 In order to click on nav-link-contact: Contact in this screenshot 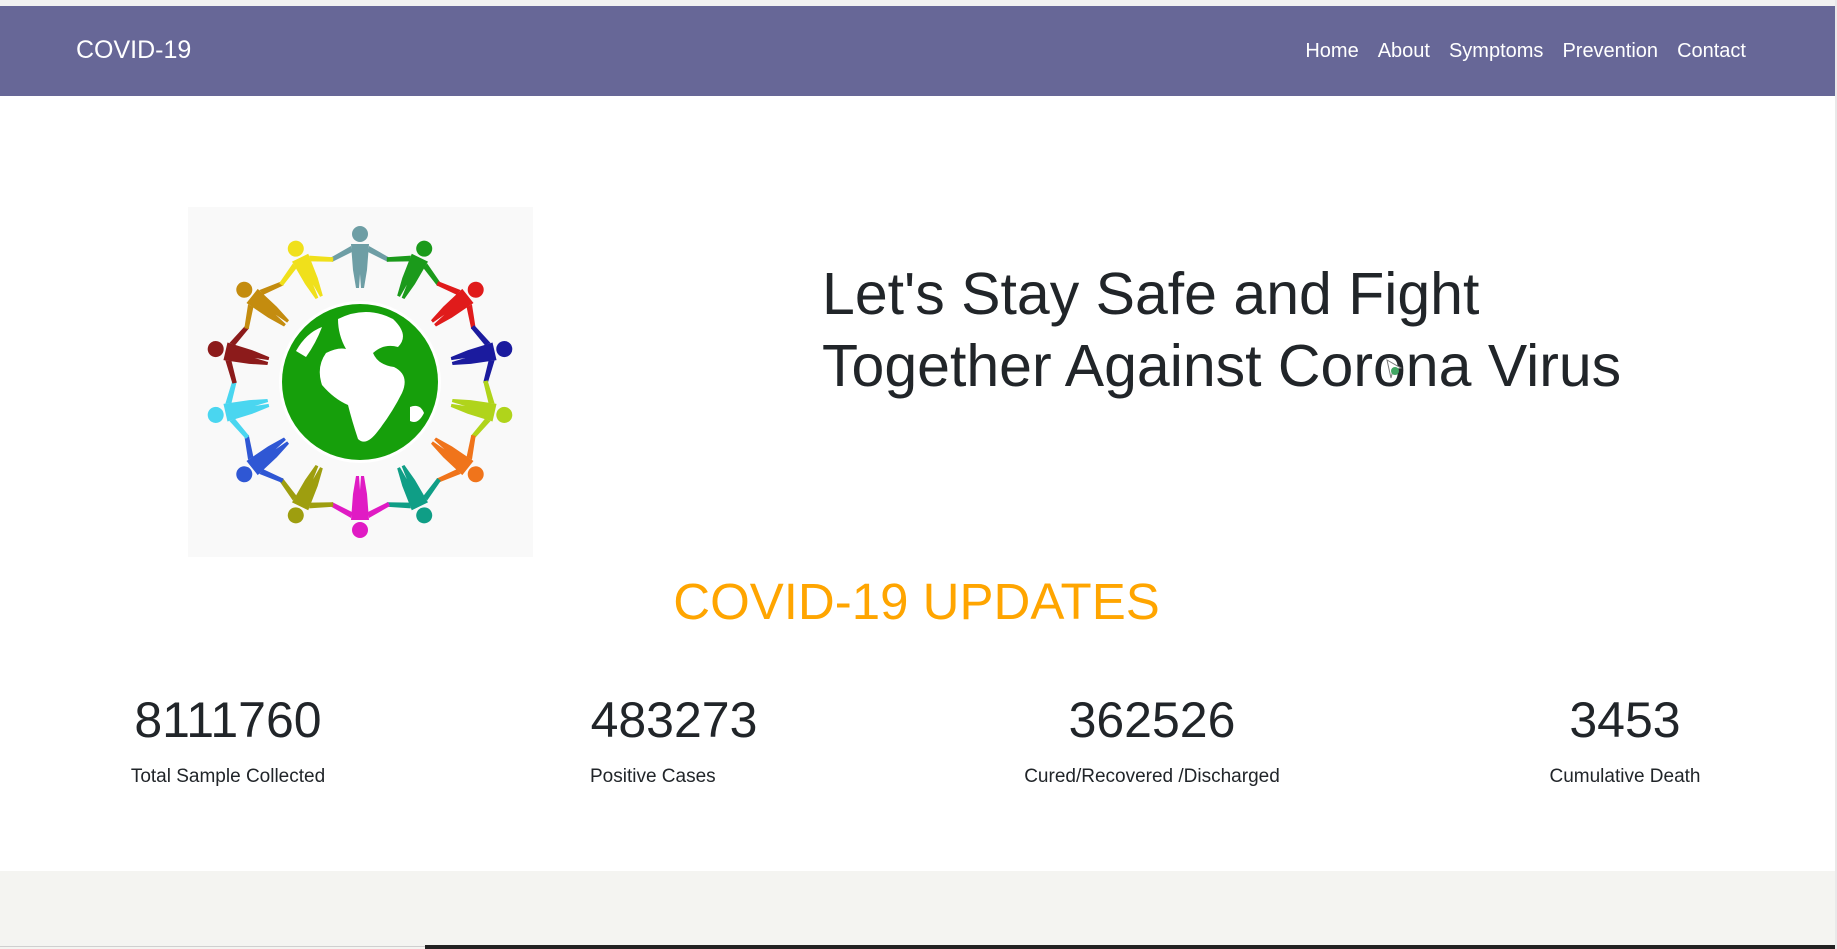, I will do `click(1711, 51)`.